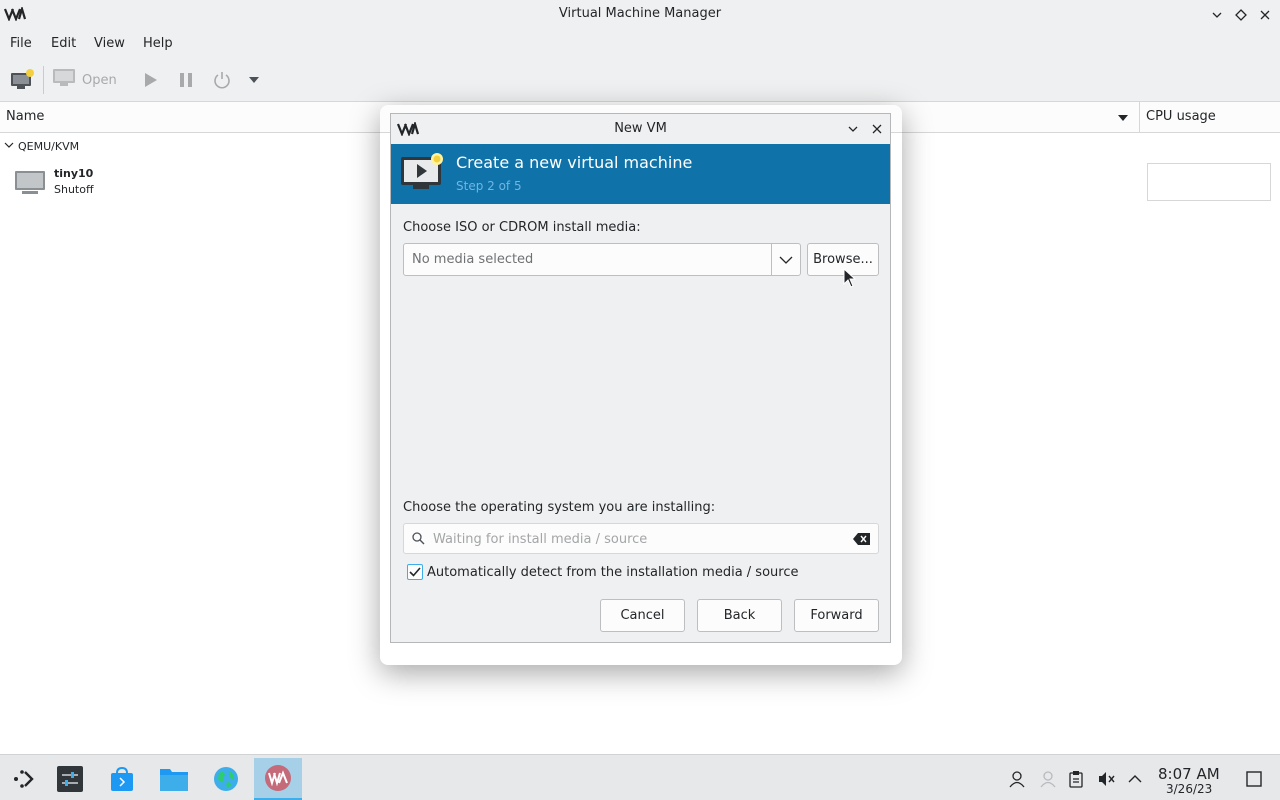  I want to click on user-icon, so click(1017, 779).